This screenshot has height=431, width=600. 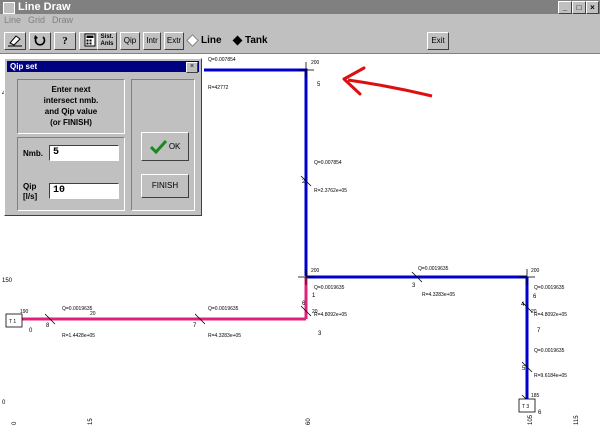 I want to click on left-label-150: 150, so click(x=7, y=281).